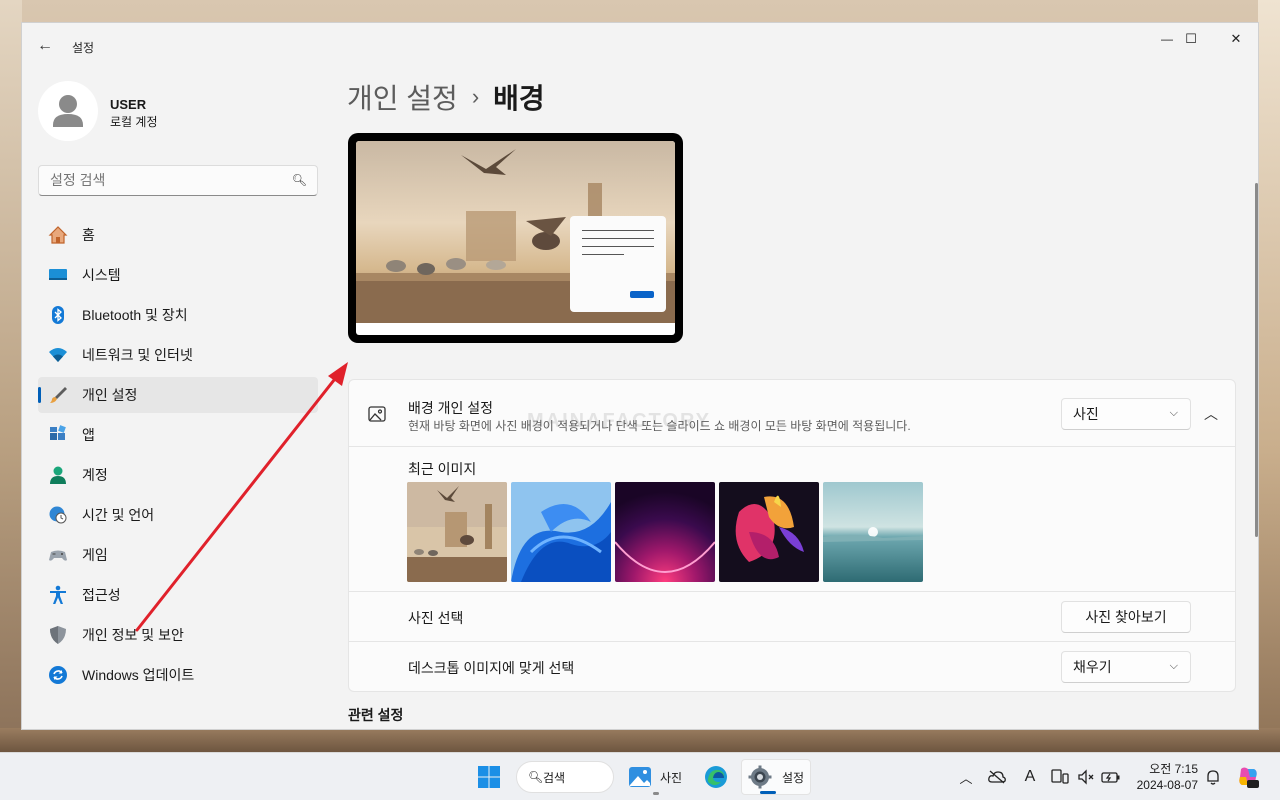  I want to click on maximize-icon: ☐, so click(1191, 38).